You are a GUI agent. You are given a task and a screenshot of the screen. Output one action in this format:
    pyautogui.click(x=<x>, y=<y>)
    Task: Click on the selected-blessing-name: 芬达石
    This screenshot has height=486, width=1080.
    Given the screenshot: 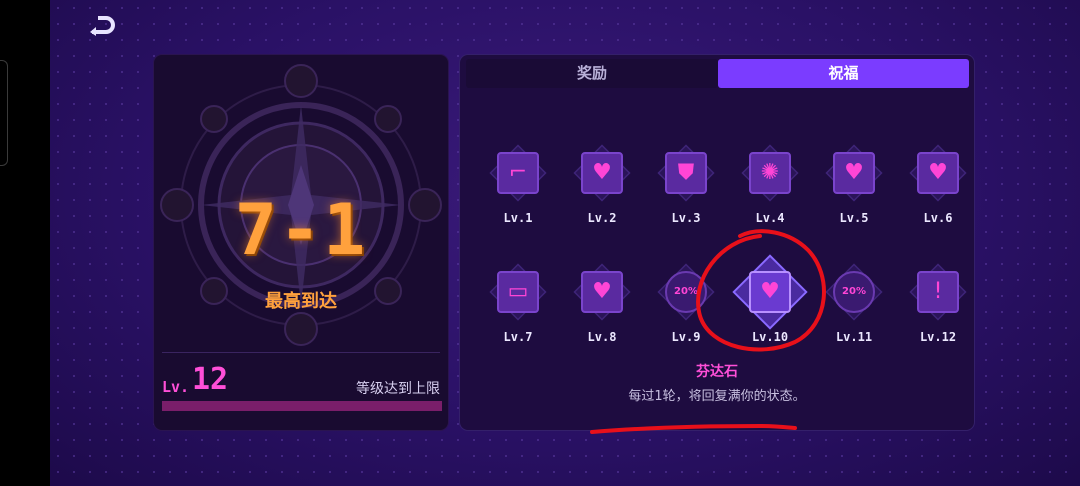 What is the action you would take?
    pyautogui.click(x=717, y=372)
    